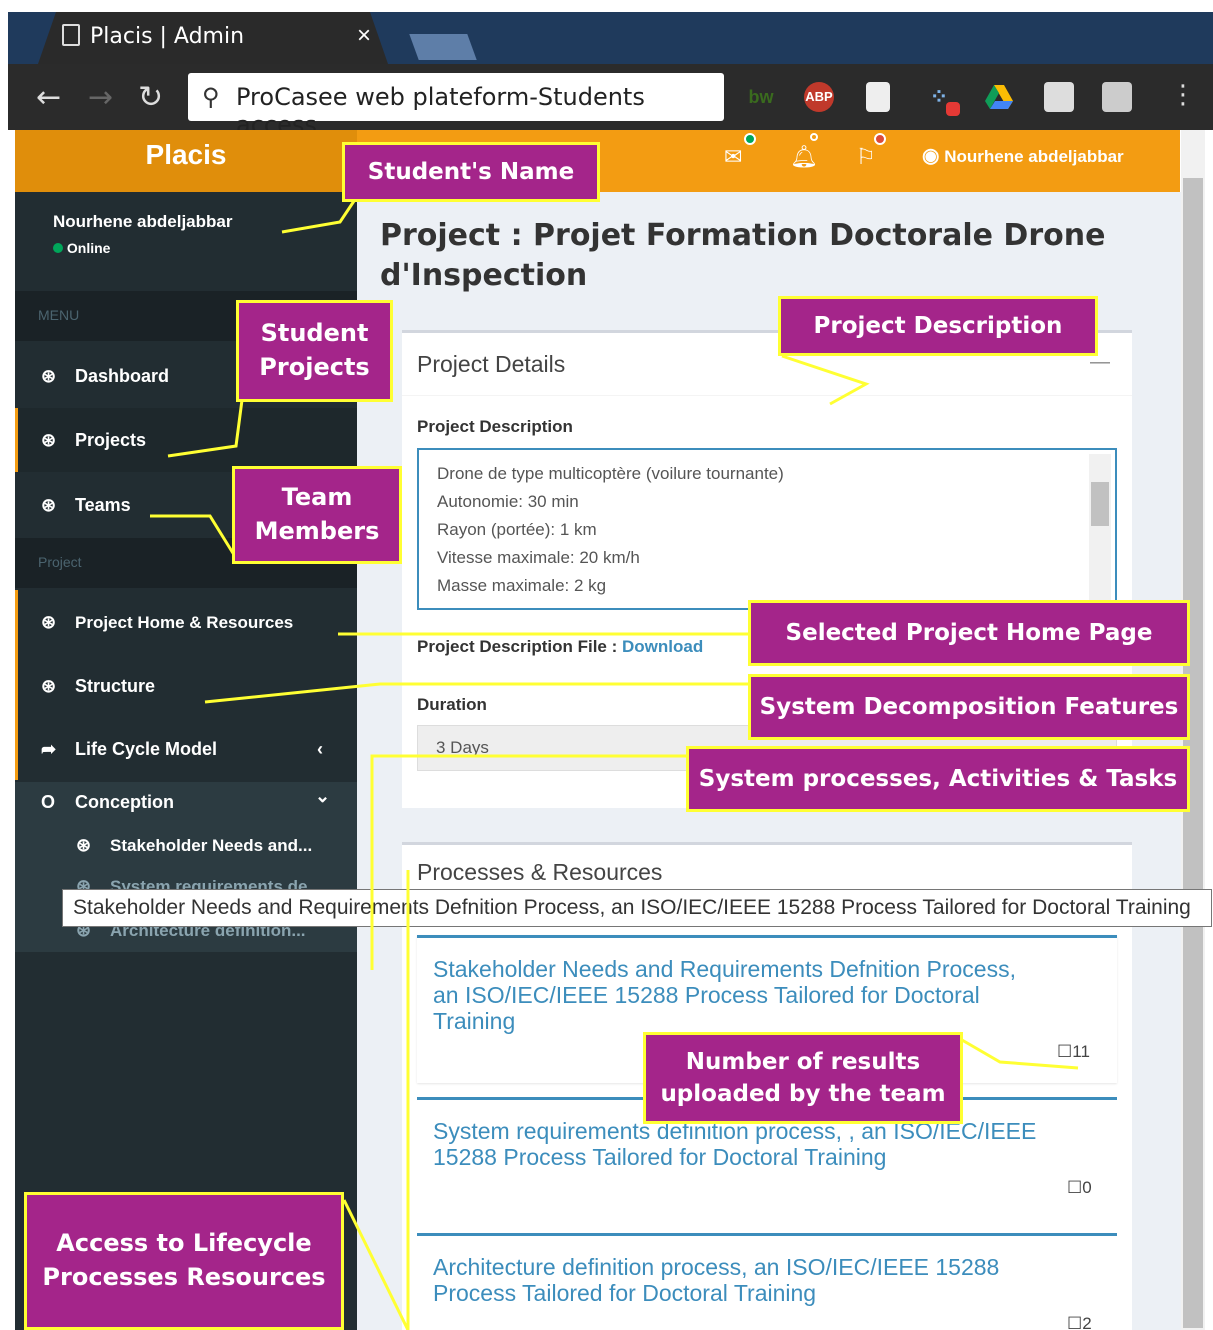 The height and width of the screenshot is (1330, 1213). Describe the element at coordinates (184, 1261) in the screenshot. I see `callout-lifecycle: Access to Lifecycle Processes Resources` at that location.